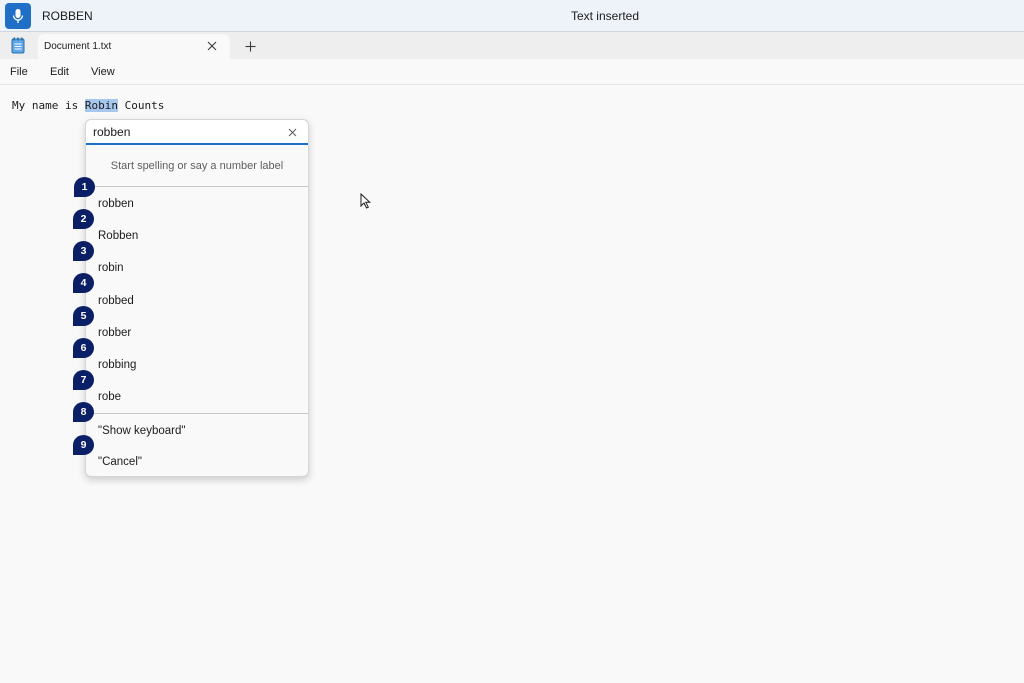 The height and width of the screenshot is (683, 1024). What do you see at coordinates (141, 431) in the screenshot?
I see `command-show-keyboard: "Show keyboard"` at bounding box center [141, 431].